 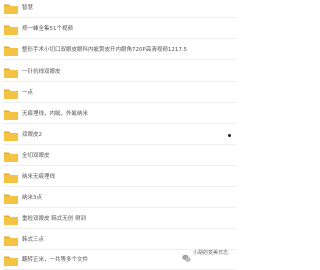 What do you see at coordinates (118, 136) in the screenshot?
I see `folder-row: 双眼皮2` at bounding box center [118, 136].